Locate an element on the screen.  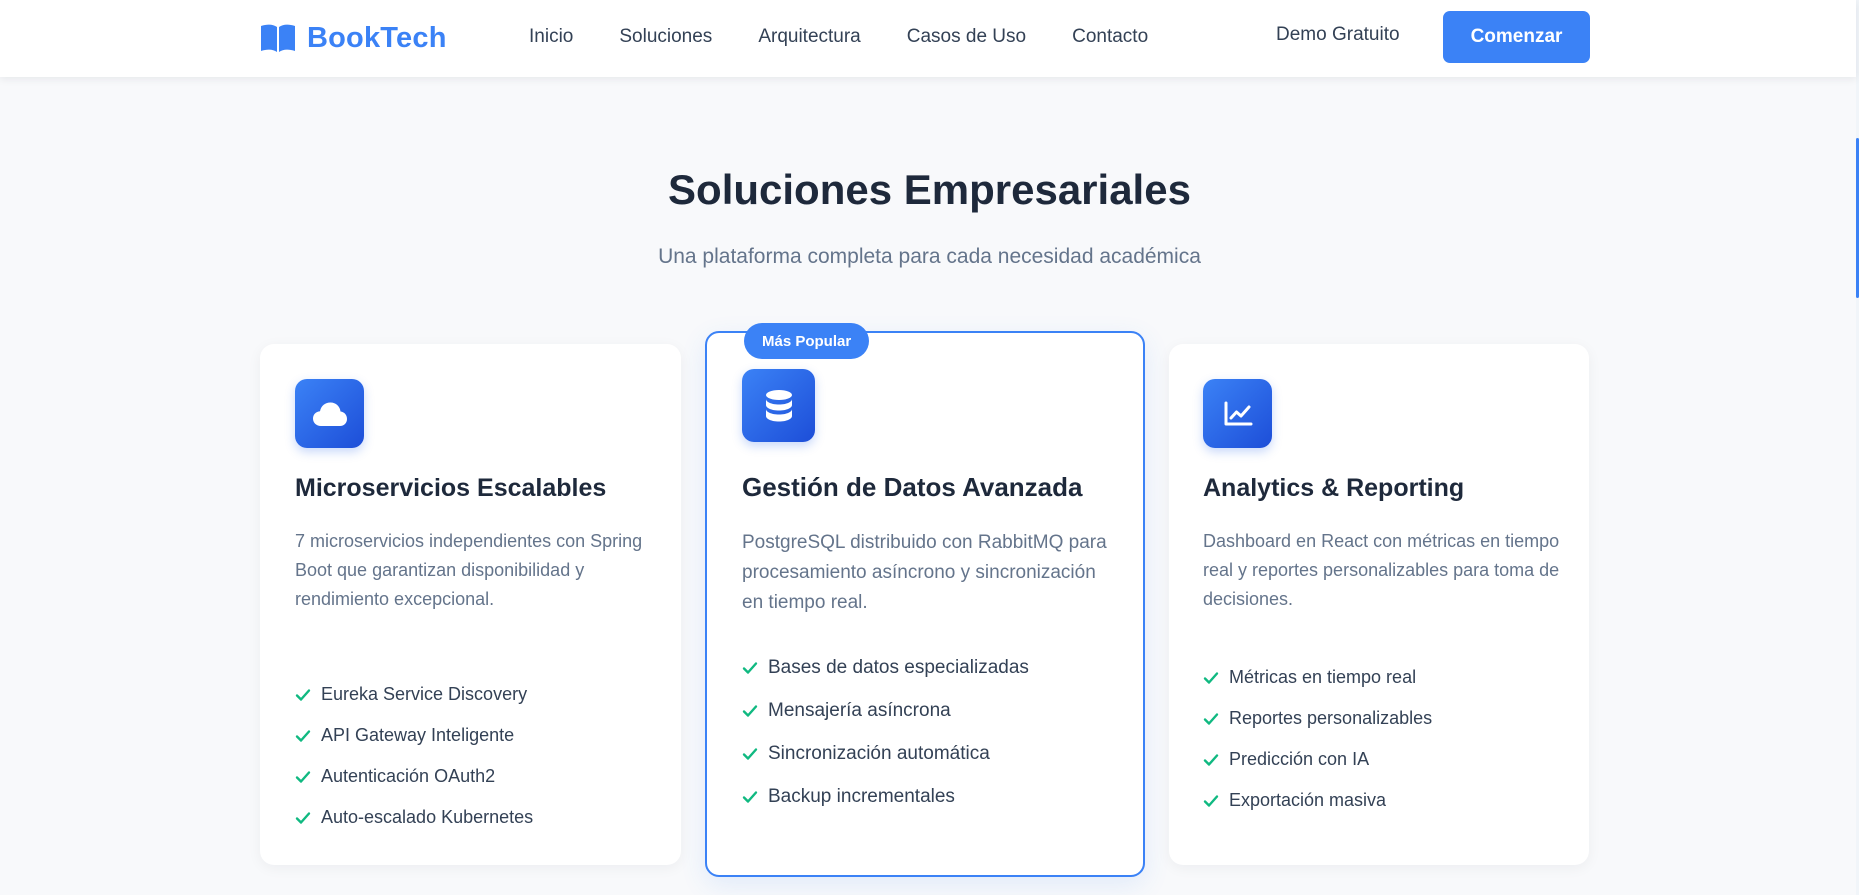
brand-name: BookTech is located at coordinates (377, 37).